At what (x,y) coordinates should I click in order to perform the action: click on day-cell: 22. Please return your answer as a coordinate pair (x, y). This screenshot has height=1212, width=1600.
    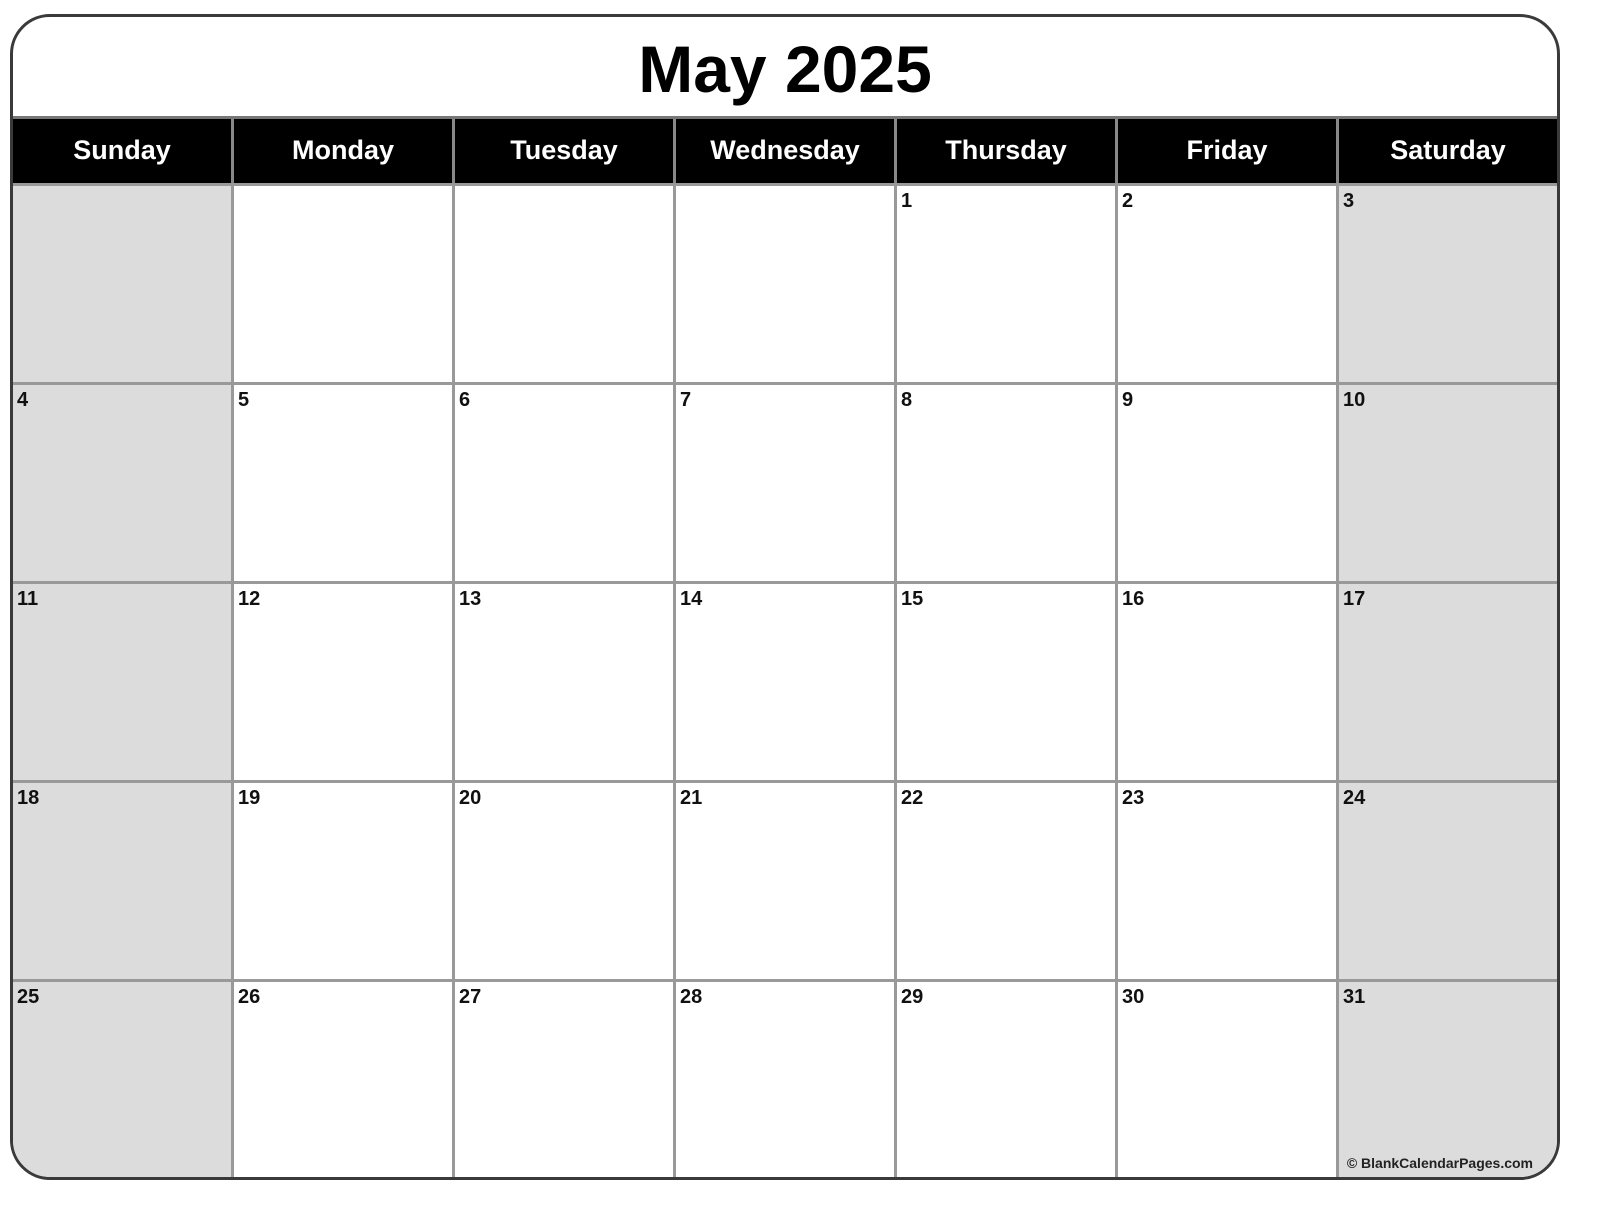
    Looking at the image, I should click on (1004, 881).